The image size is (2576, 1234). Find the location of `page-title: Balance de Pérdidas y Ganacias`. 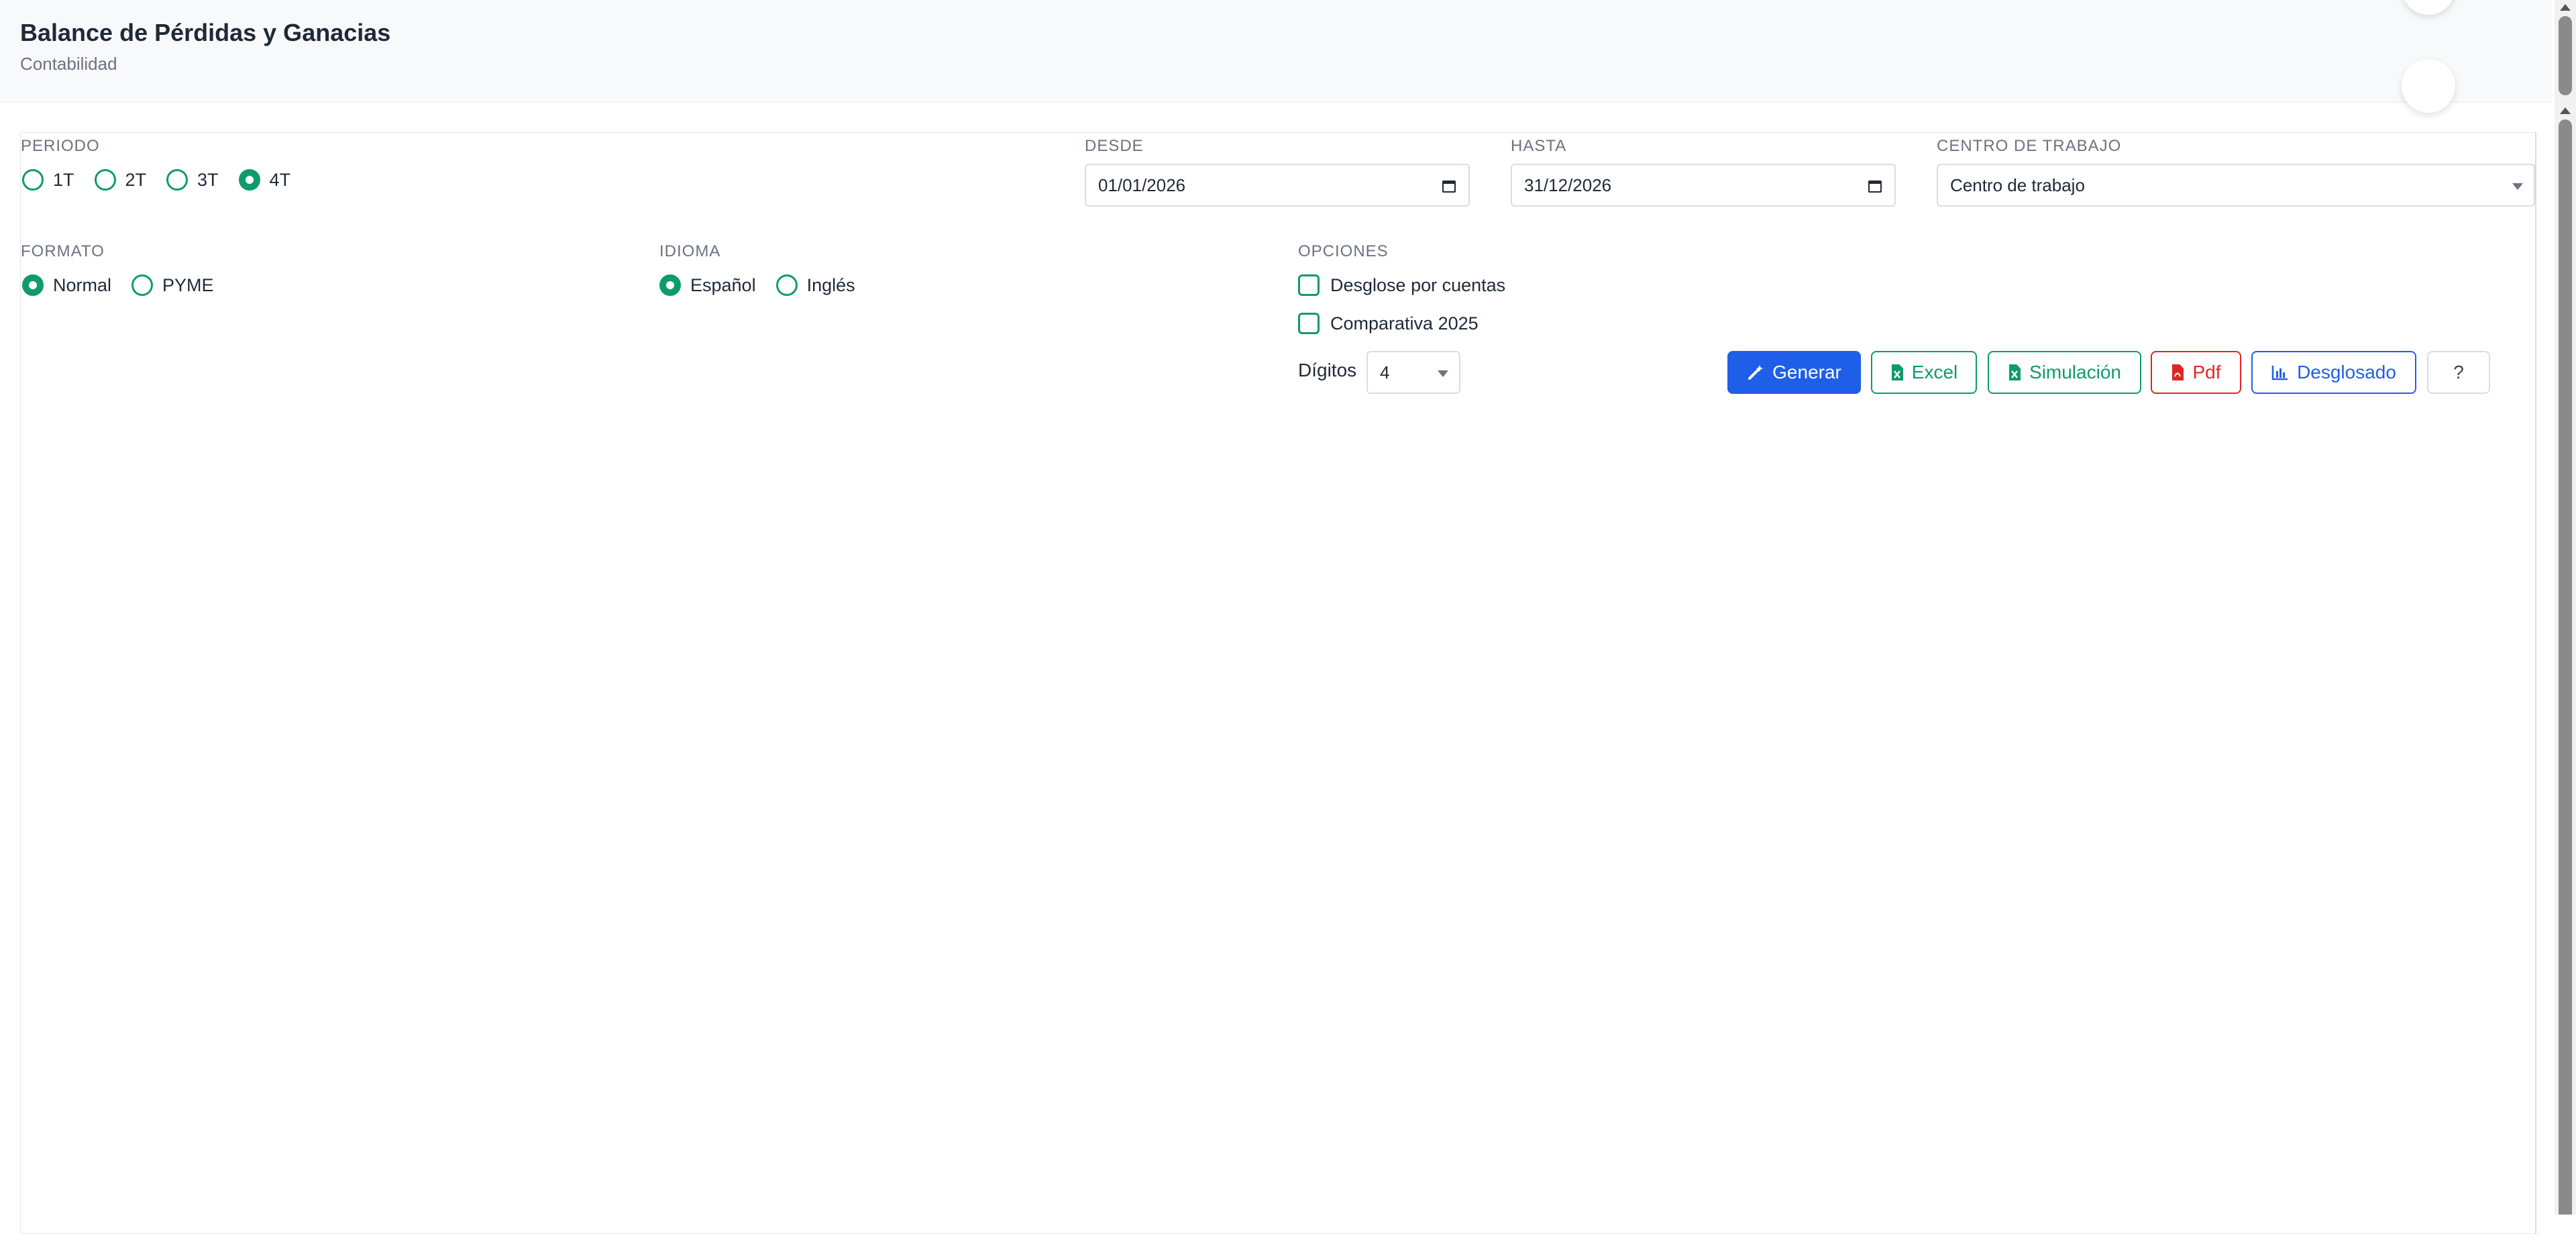

page-title: Balance de Pérdidas y Ganacias is located at coordinates (205, 32).